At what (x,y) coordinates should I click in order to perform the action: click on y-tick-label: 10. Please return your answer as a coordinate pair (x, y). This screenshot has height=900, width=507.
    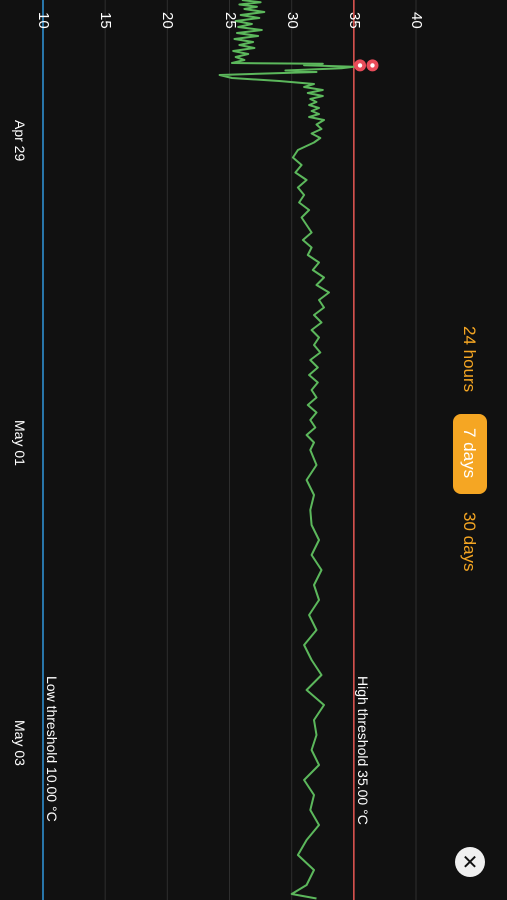
    Looking at the image, I should click on (43, 20).